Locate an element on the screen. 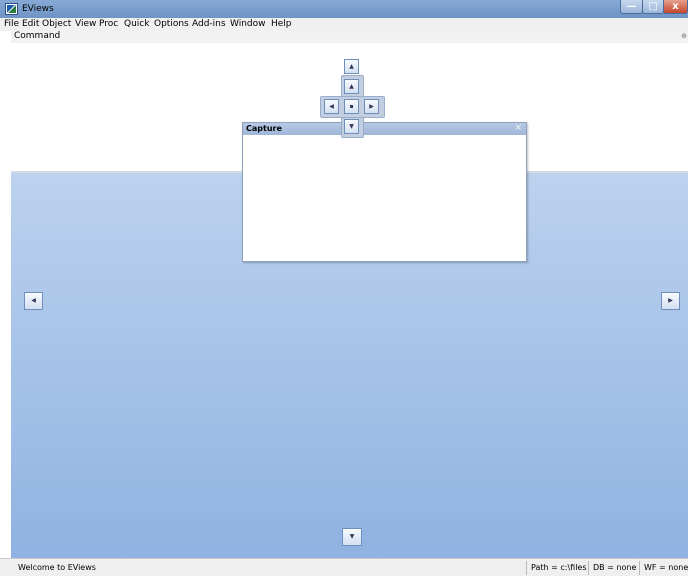 This screenshot has width=688, height=576. minimize-icon: — is located at coordinates (631, 6).